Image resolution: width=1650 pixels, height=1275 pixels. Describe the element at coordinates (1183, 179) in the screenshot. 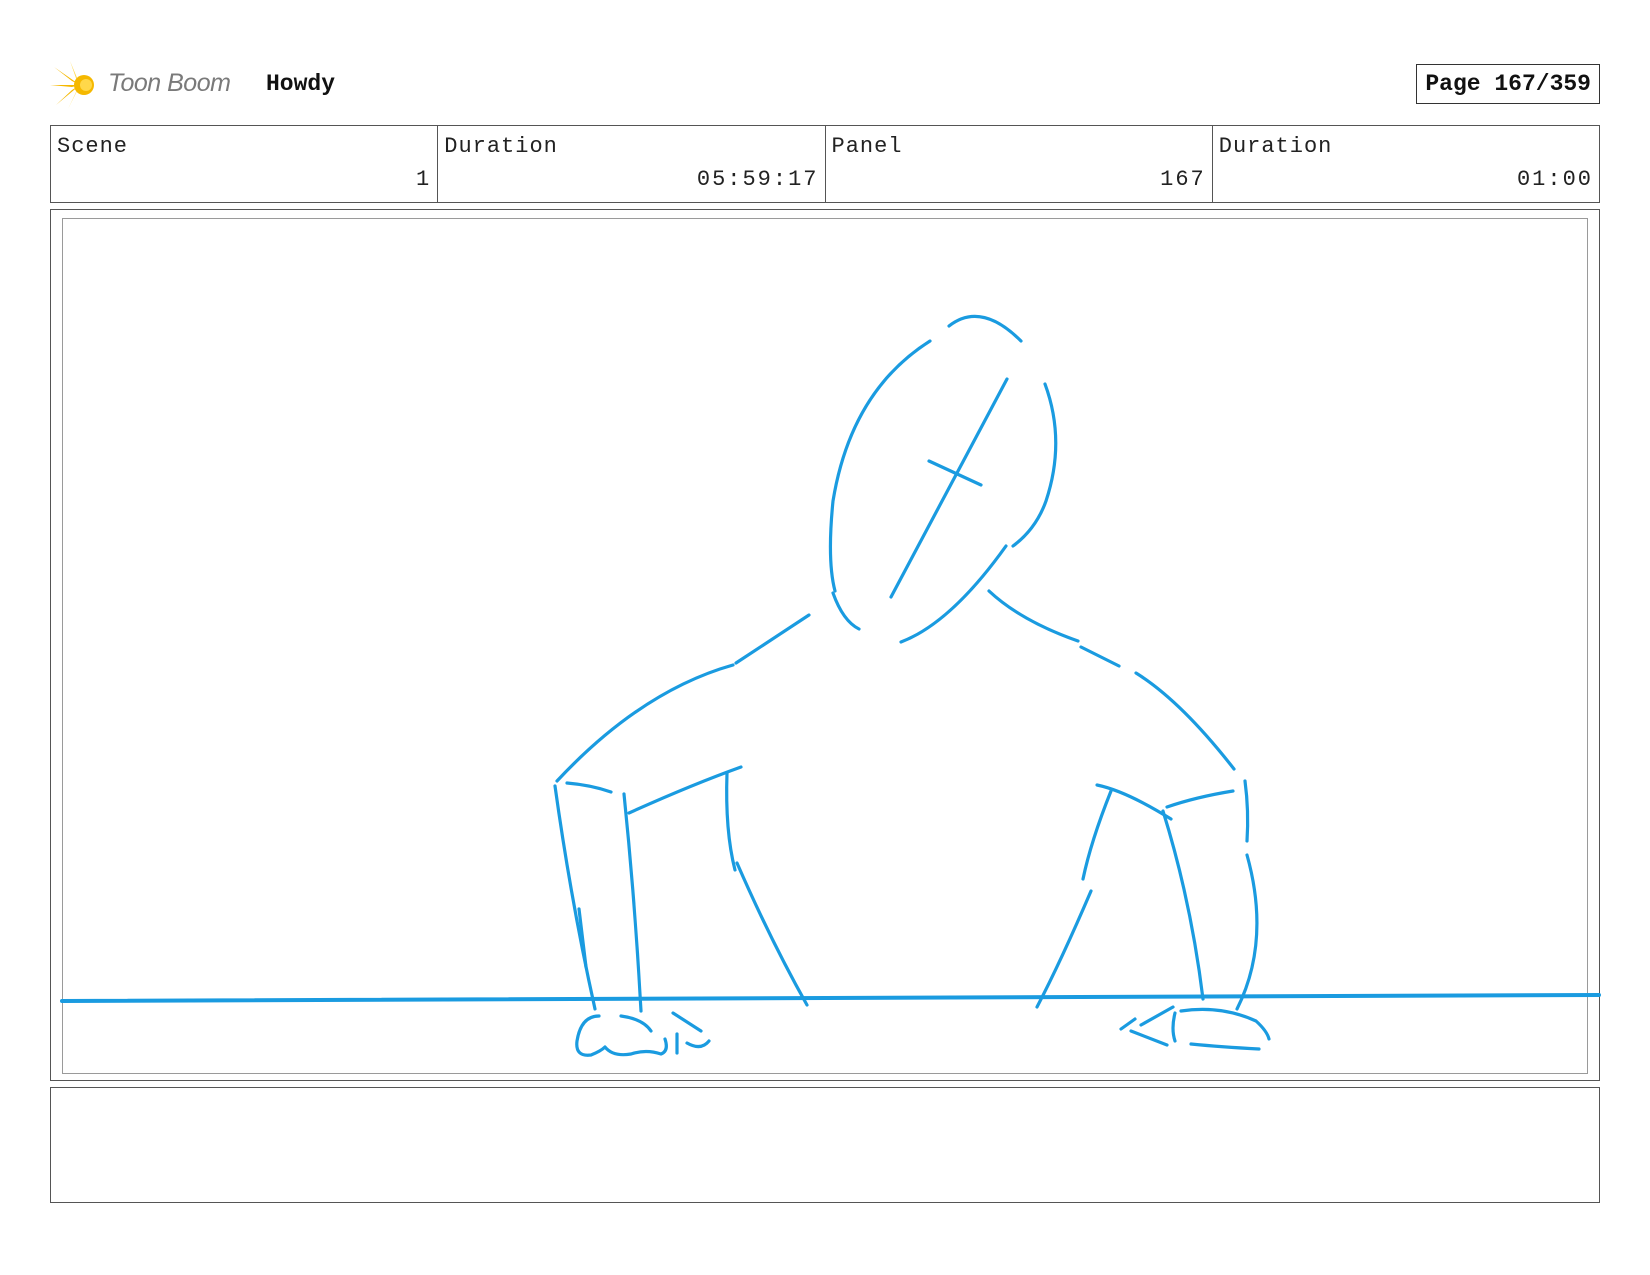

I see `panel-value: 167` at that location.